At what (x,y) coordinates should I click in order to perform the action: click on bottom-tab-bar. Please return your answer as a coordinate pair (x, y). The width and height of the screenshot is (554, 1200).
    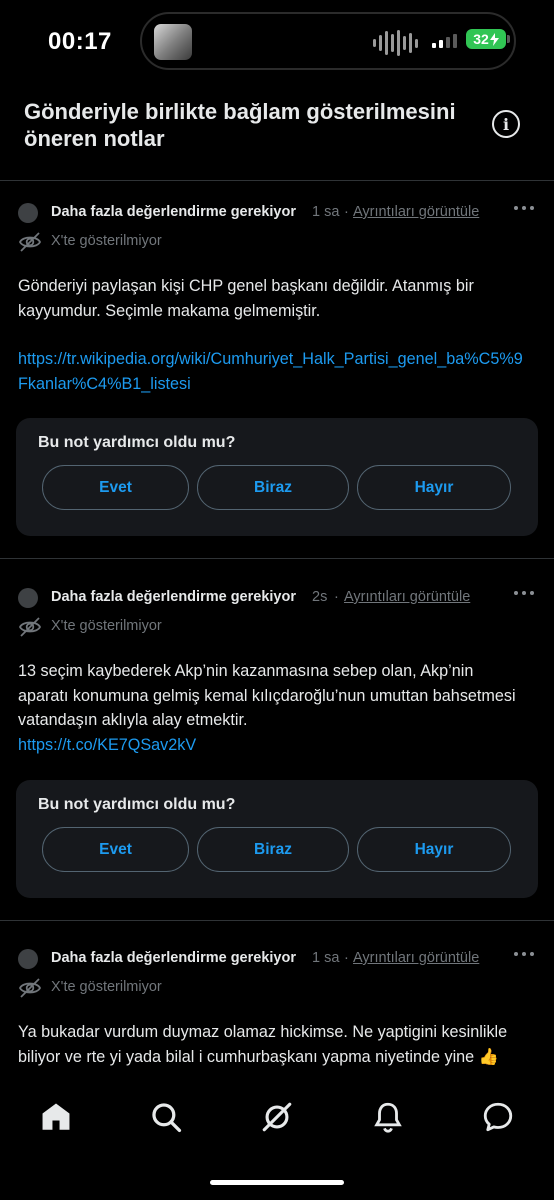
    Looking at the image, I should click on (277, 1144).